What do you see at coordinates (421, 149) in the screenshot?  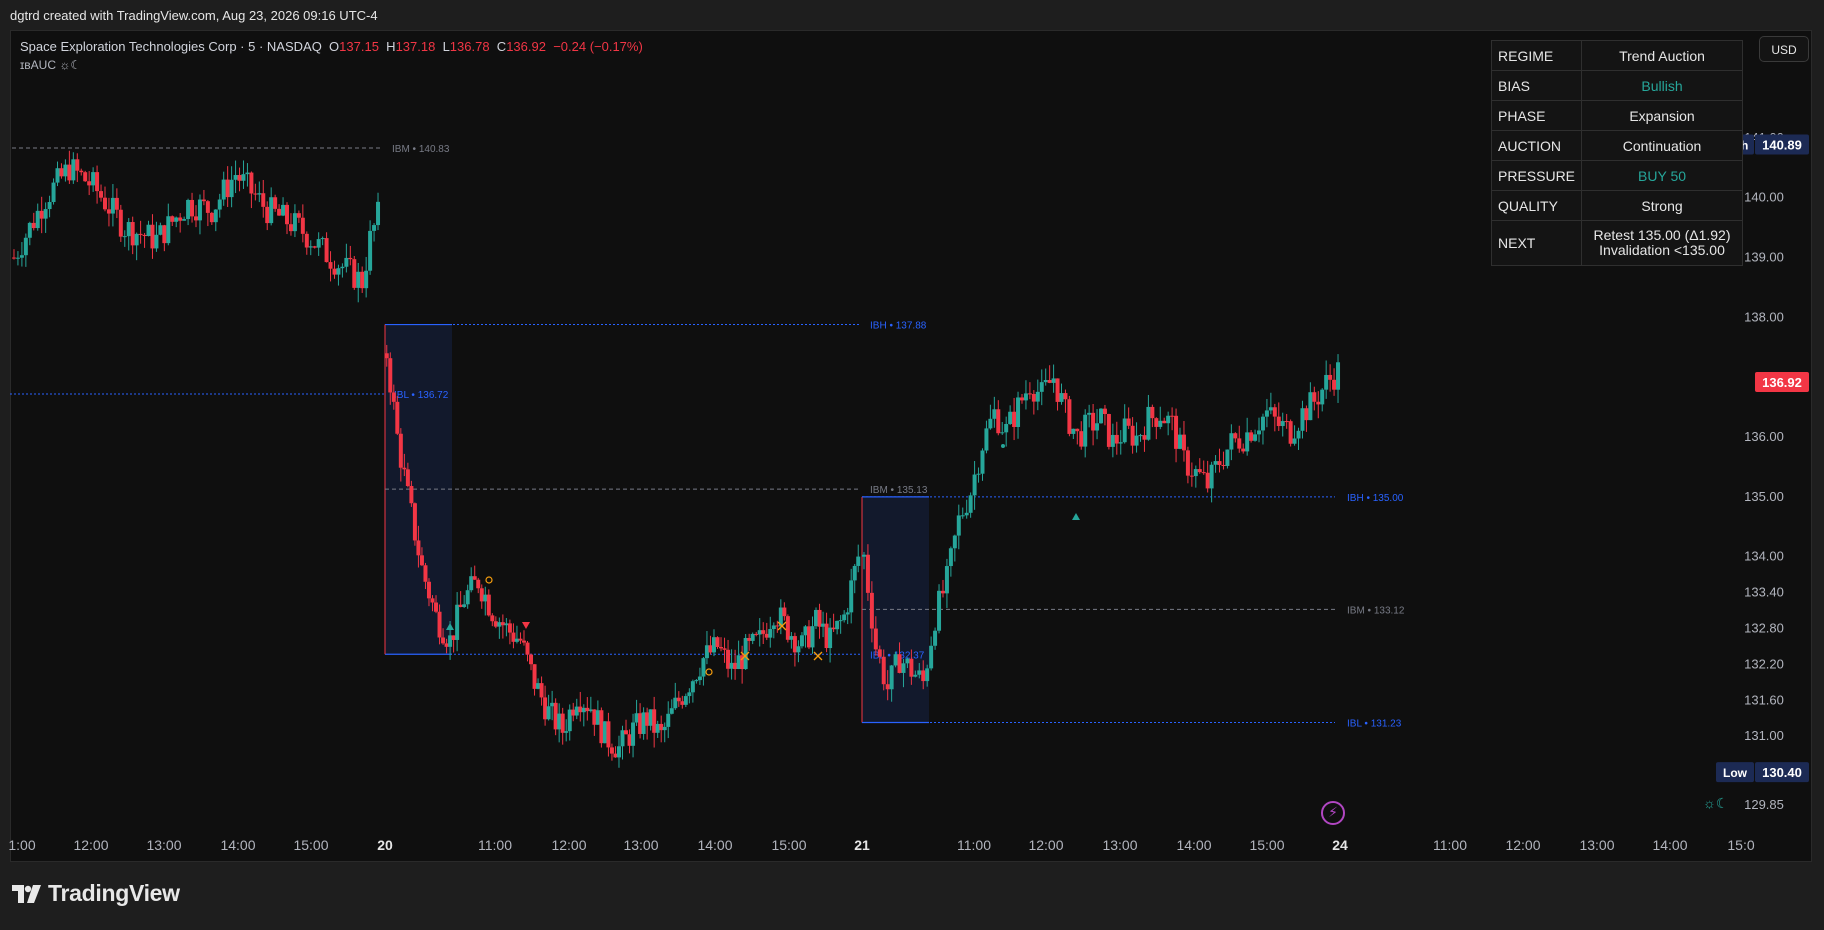 I see `level-label: IBM • 140.83` at bounding box center [421, 149].